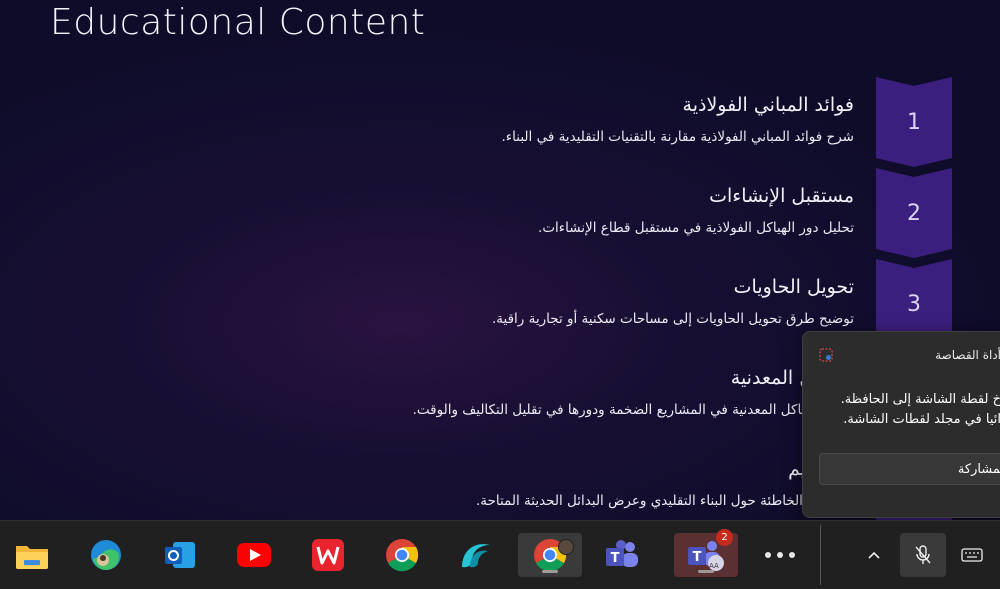 This screenshot has height=589, width=1000. I want to click on wave-icon, so click(476, 556).